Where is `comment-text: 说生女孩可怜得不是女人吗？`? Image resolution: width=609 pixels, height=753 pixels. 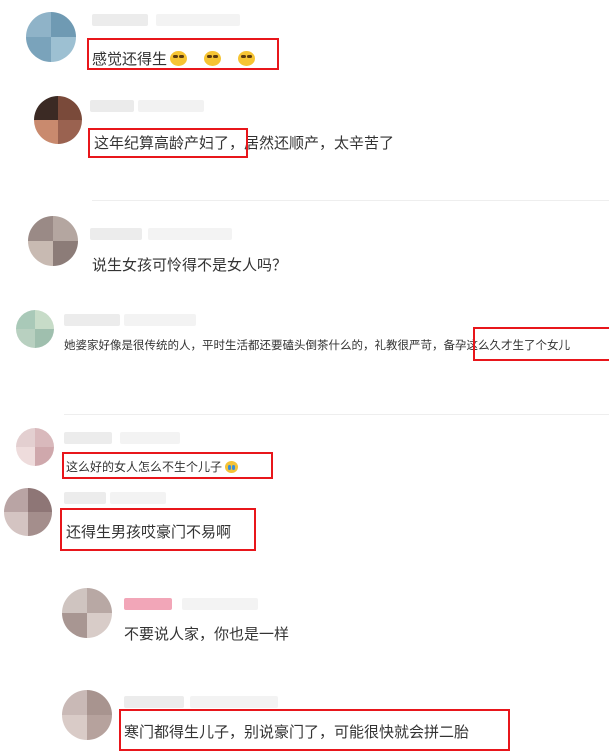 comment-text: 说生女孩可怜得不是女人吗？ is located at coordinates (190, 265).